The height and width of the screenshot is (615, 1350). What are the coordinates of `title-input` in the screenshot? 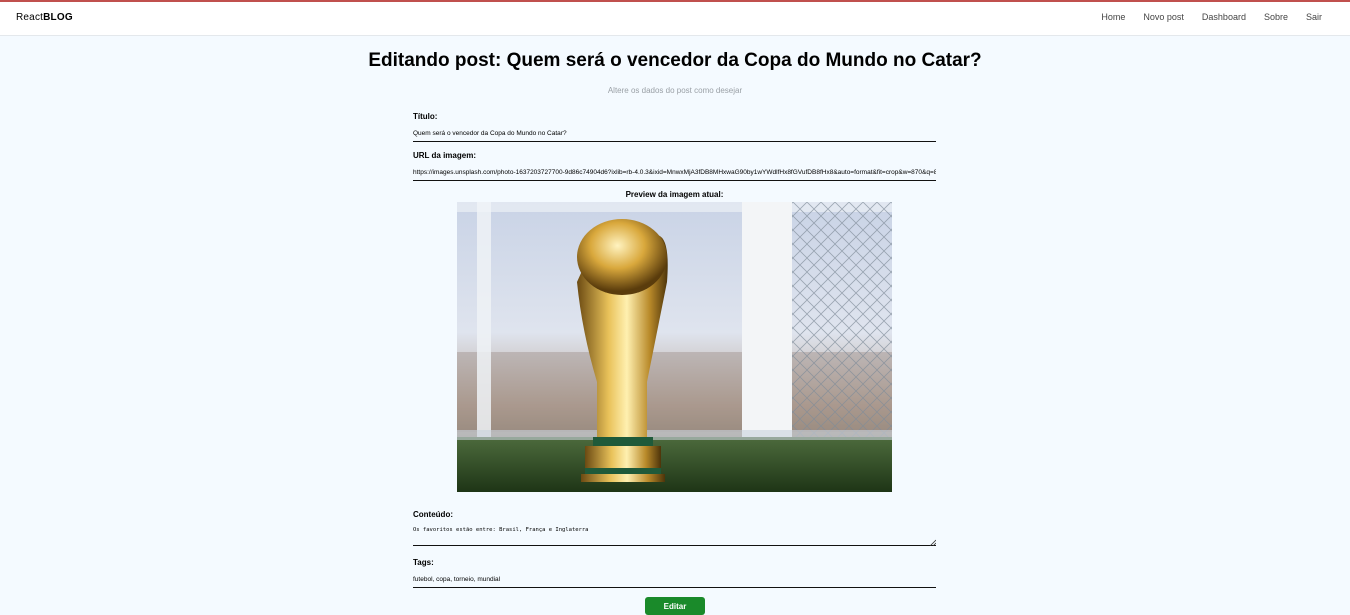 It's located at (674, 133).